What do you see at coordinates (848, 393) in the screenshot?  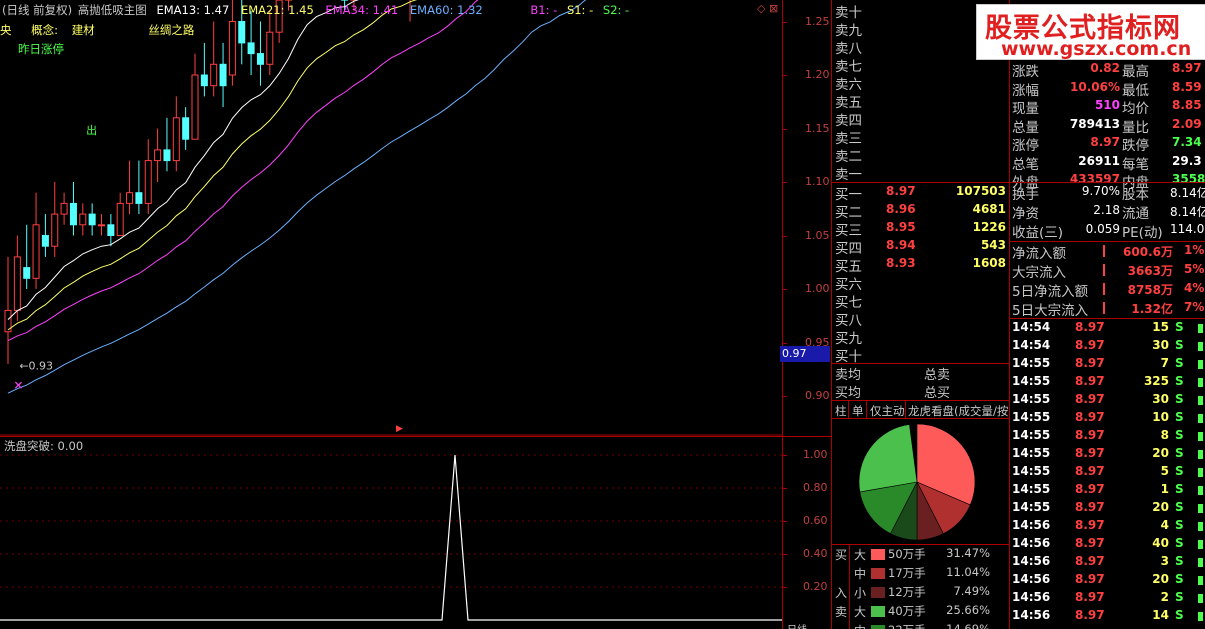 I see `avg-buy-label: 买均` at bounding box center [848, 393].